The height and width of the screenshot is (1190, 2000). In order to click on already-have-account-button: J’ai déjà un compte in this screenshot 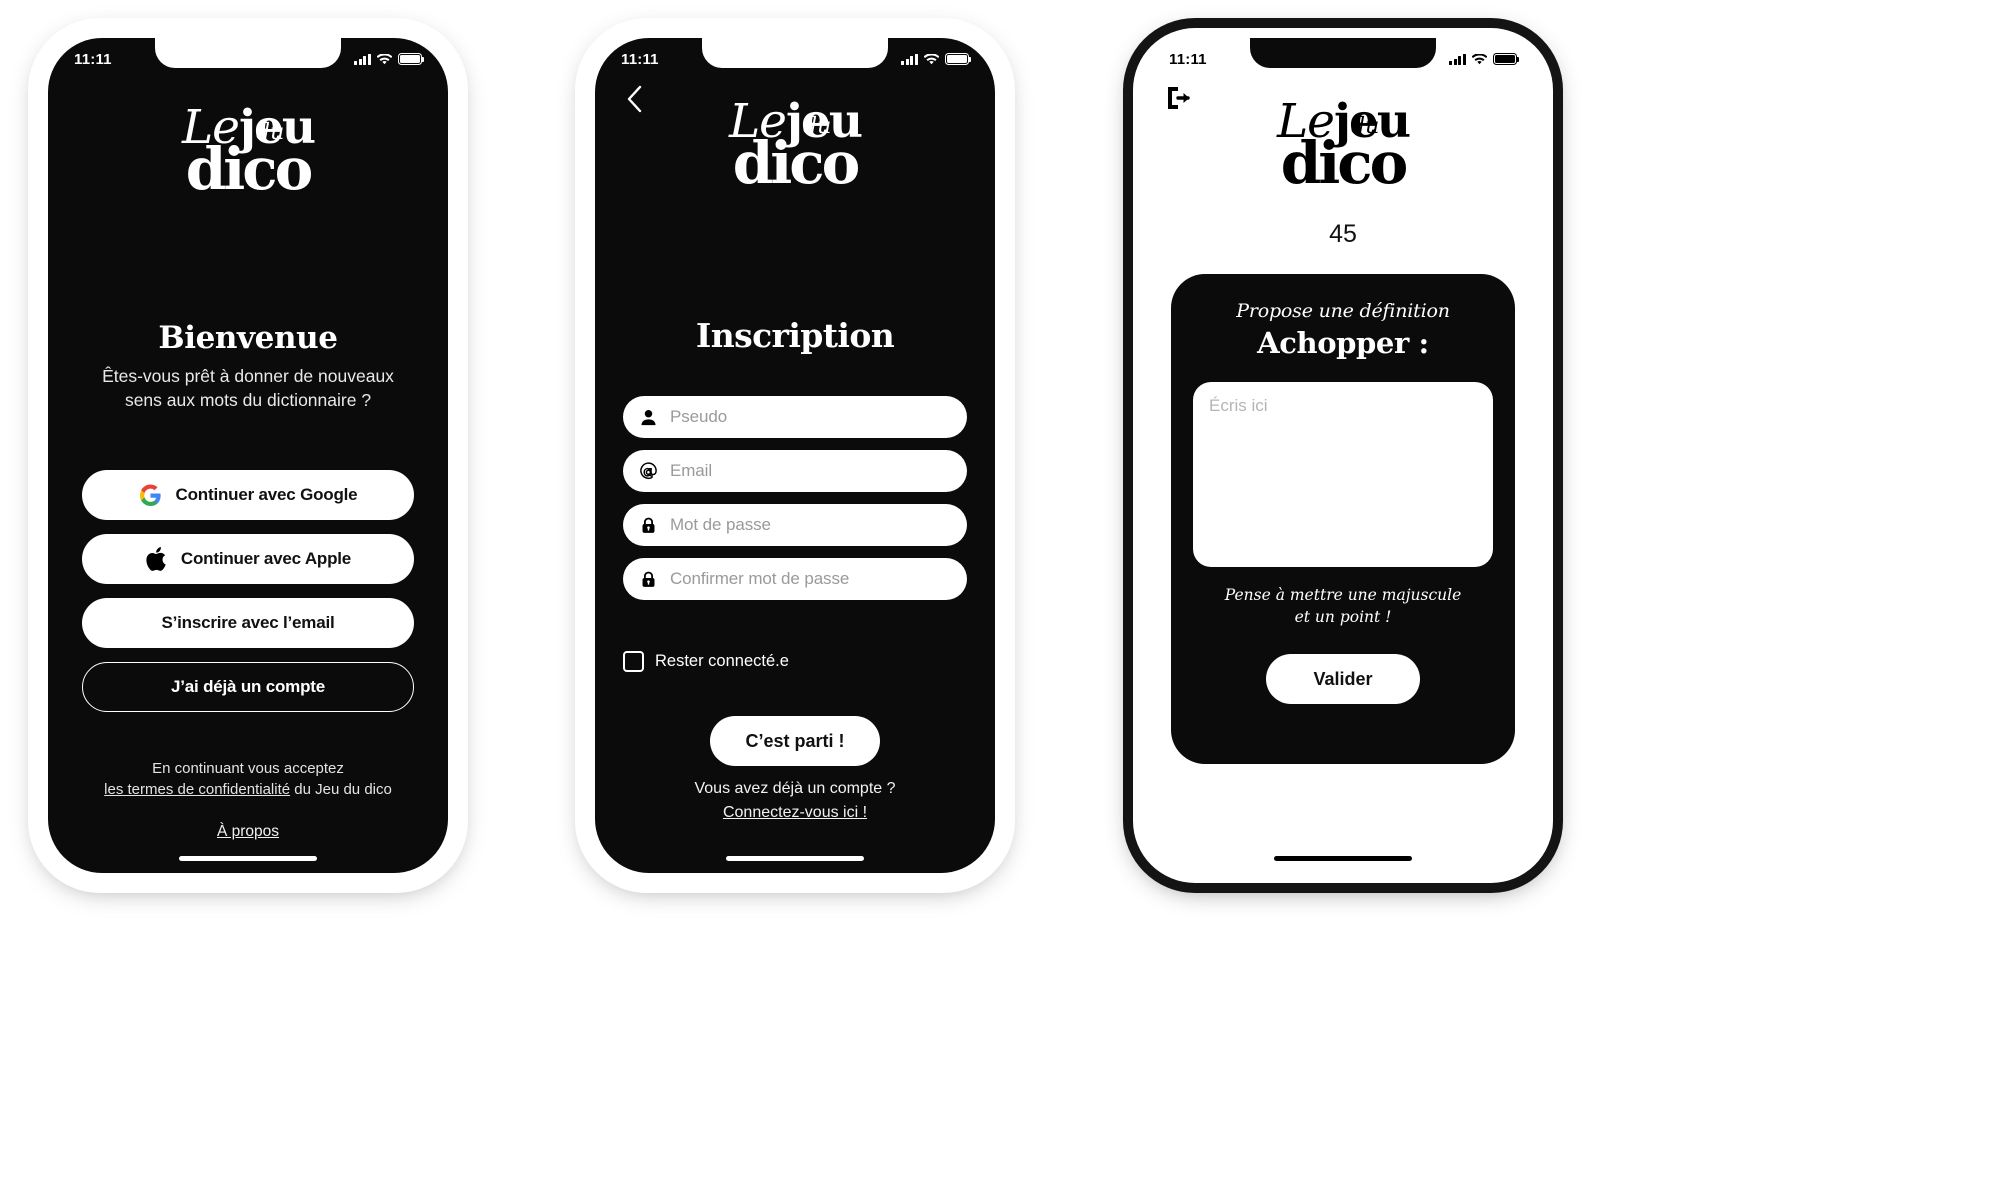, I will do `click(248, 687)`.